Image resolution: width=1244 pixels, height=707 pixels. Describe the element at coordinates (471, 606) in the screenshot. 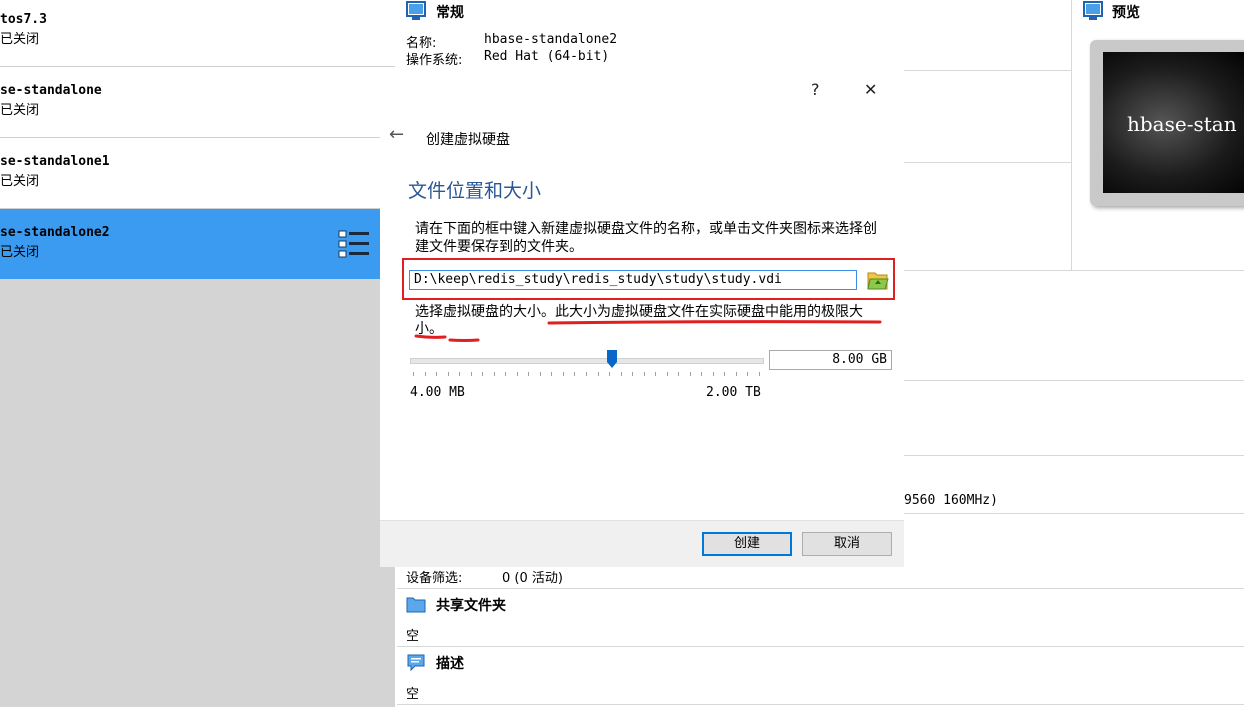

I see `shared-folders-title: 共享文件夹` at that location.